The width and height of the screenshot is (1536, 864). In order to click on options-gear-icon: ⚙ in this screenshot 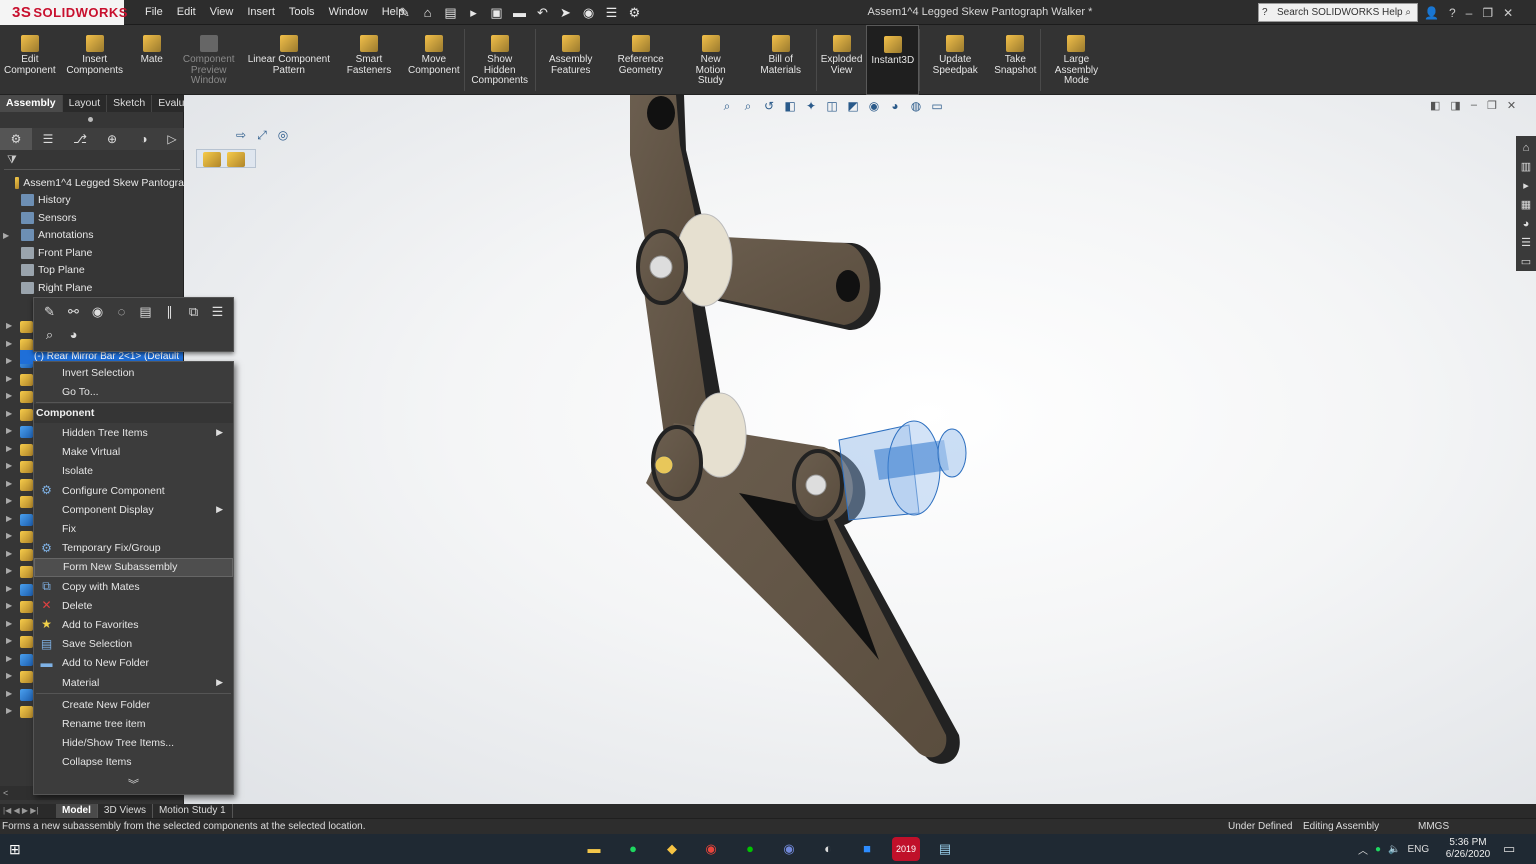, I will do `click(634, 12)`.